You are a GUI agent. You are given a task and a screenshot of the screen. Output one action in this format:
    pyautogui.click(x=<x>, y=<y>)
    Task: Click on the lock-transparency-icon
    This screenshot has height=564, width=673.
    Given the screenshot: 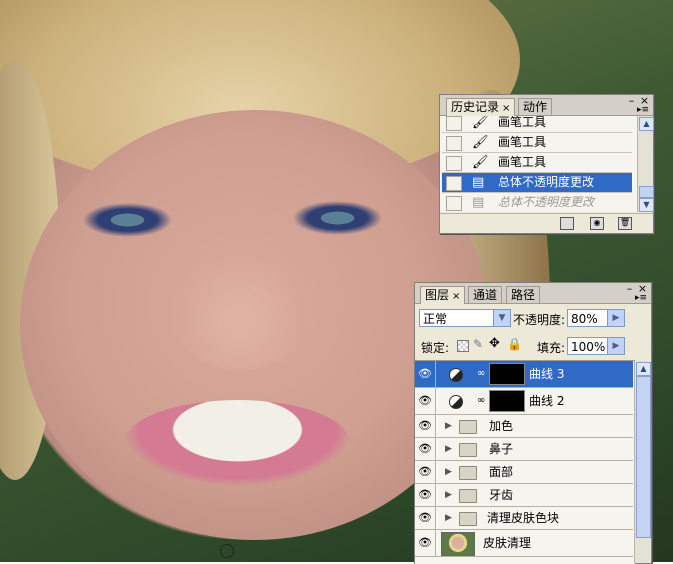 What is the action you would take?
    pyautogui.click(x=463, y=346)
    